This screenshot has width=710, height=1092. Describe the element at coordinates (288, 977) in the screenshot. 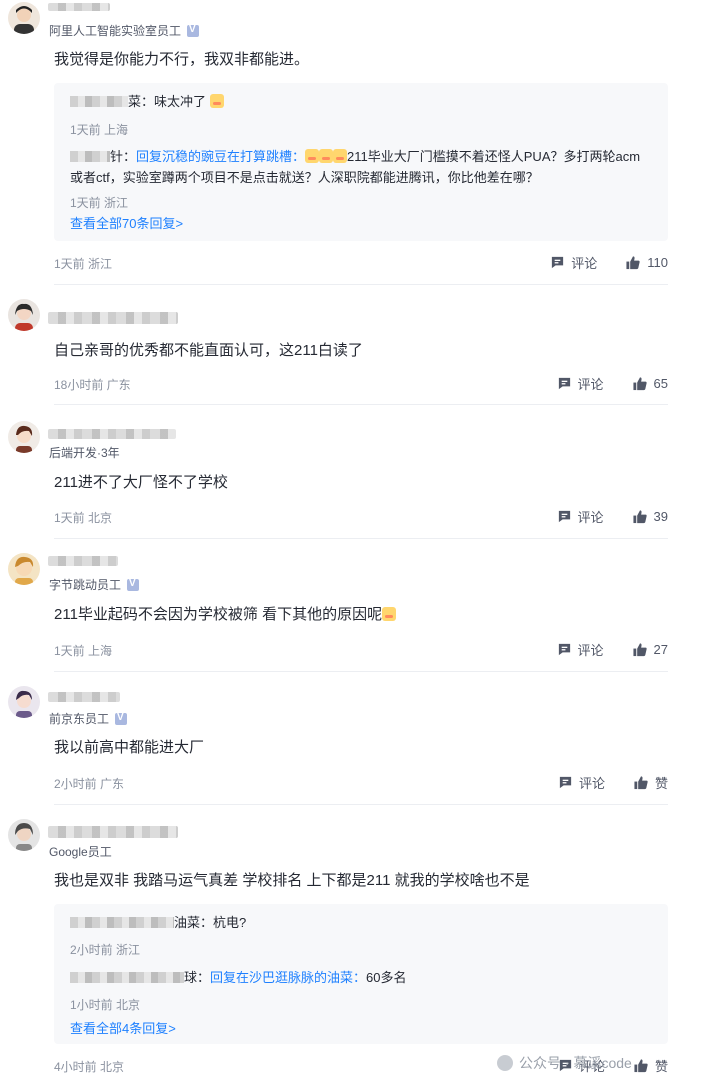

I see `reply-to-link: 回复在沙巴逛脉脉的油菜：` at that location.